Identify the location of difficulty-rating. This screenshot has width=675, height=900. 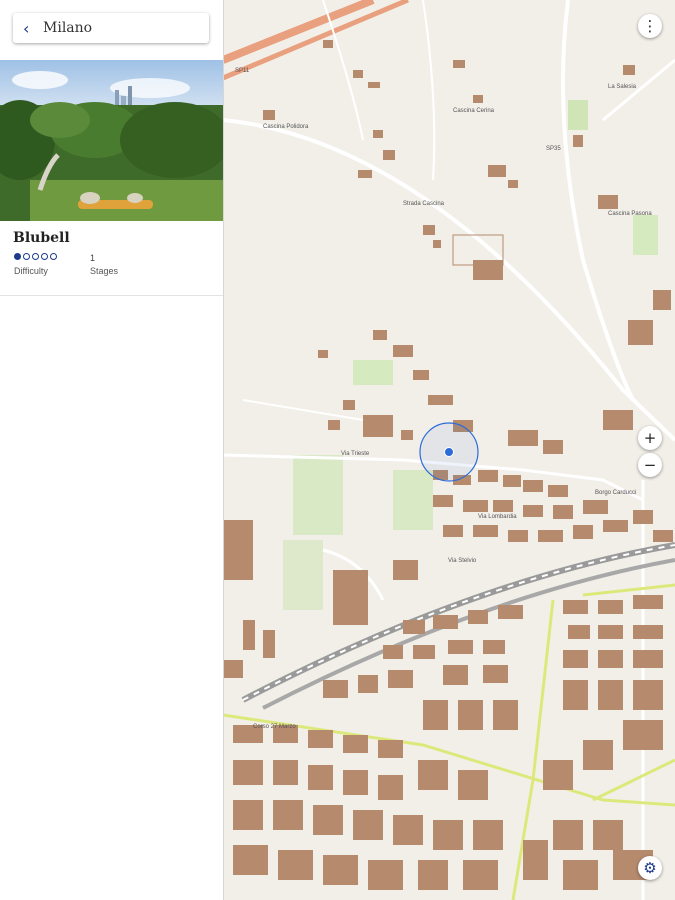
(35, 256).